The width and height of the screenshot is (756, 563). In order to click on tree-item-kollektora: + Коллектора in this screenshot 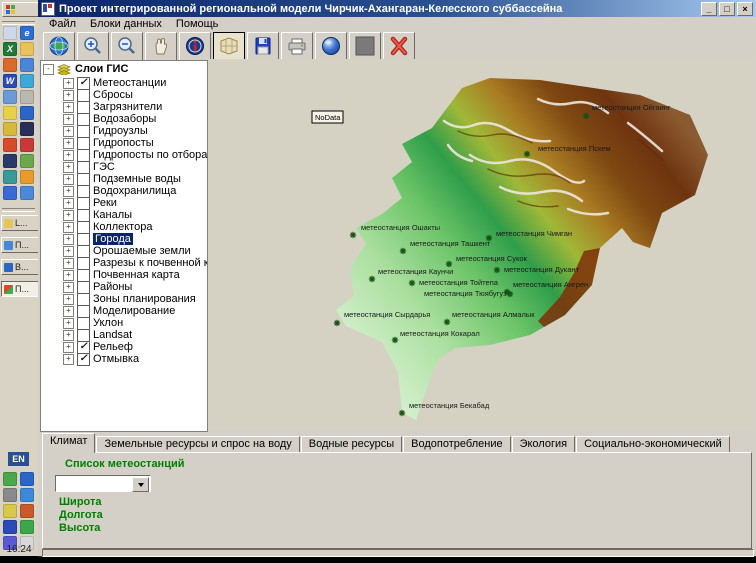, I will do `click(124, 227)`.